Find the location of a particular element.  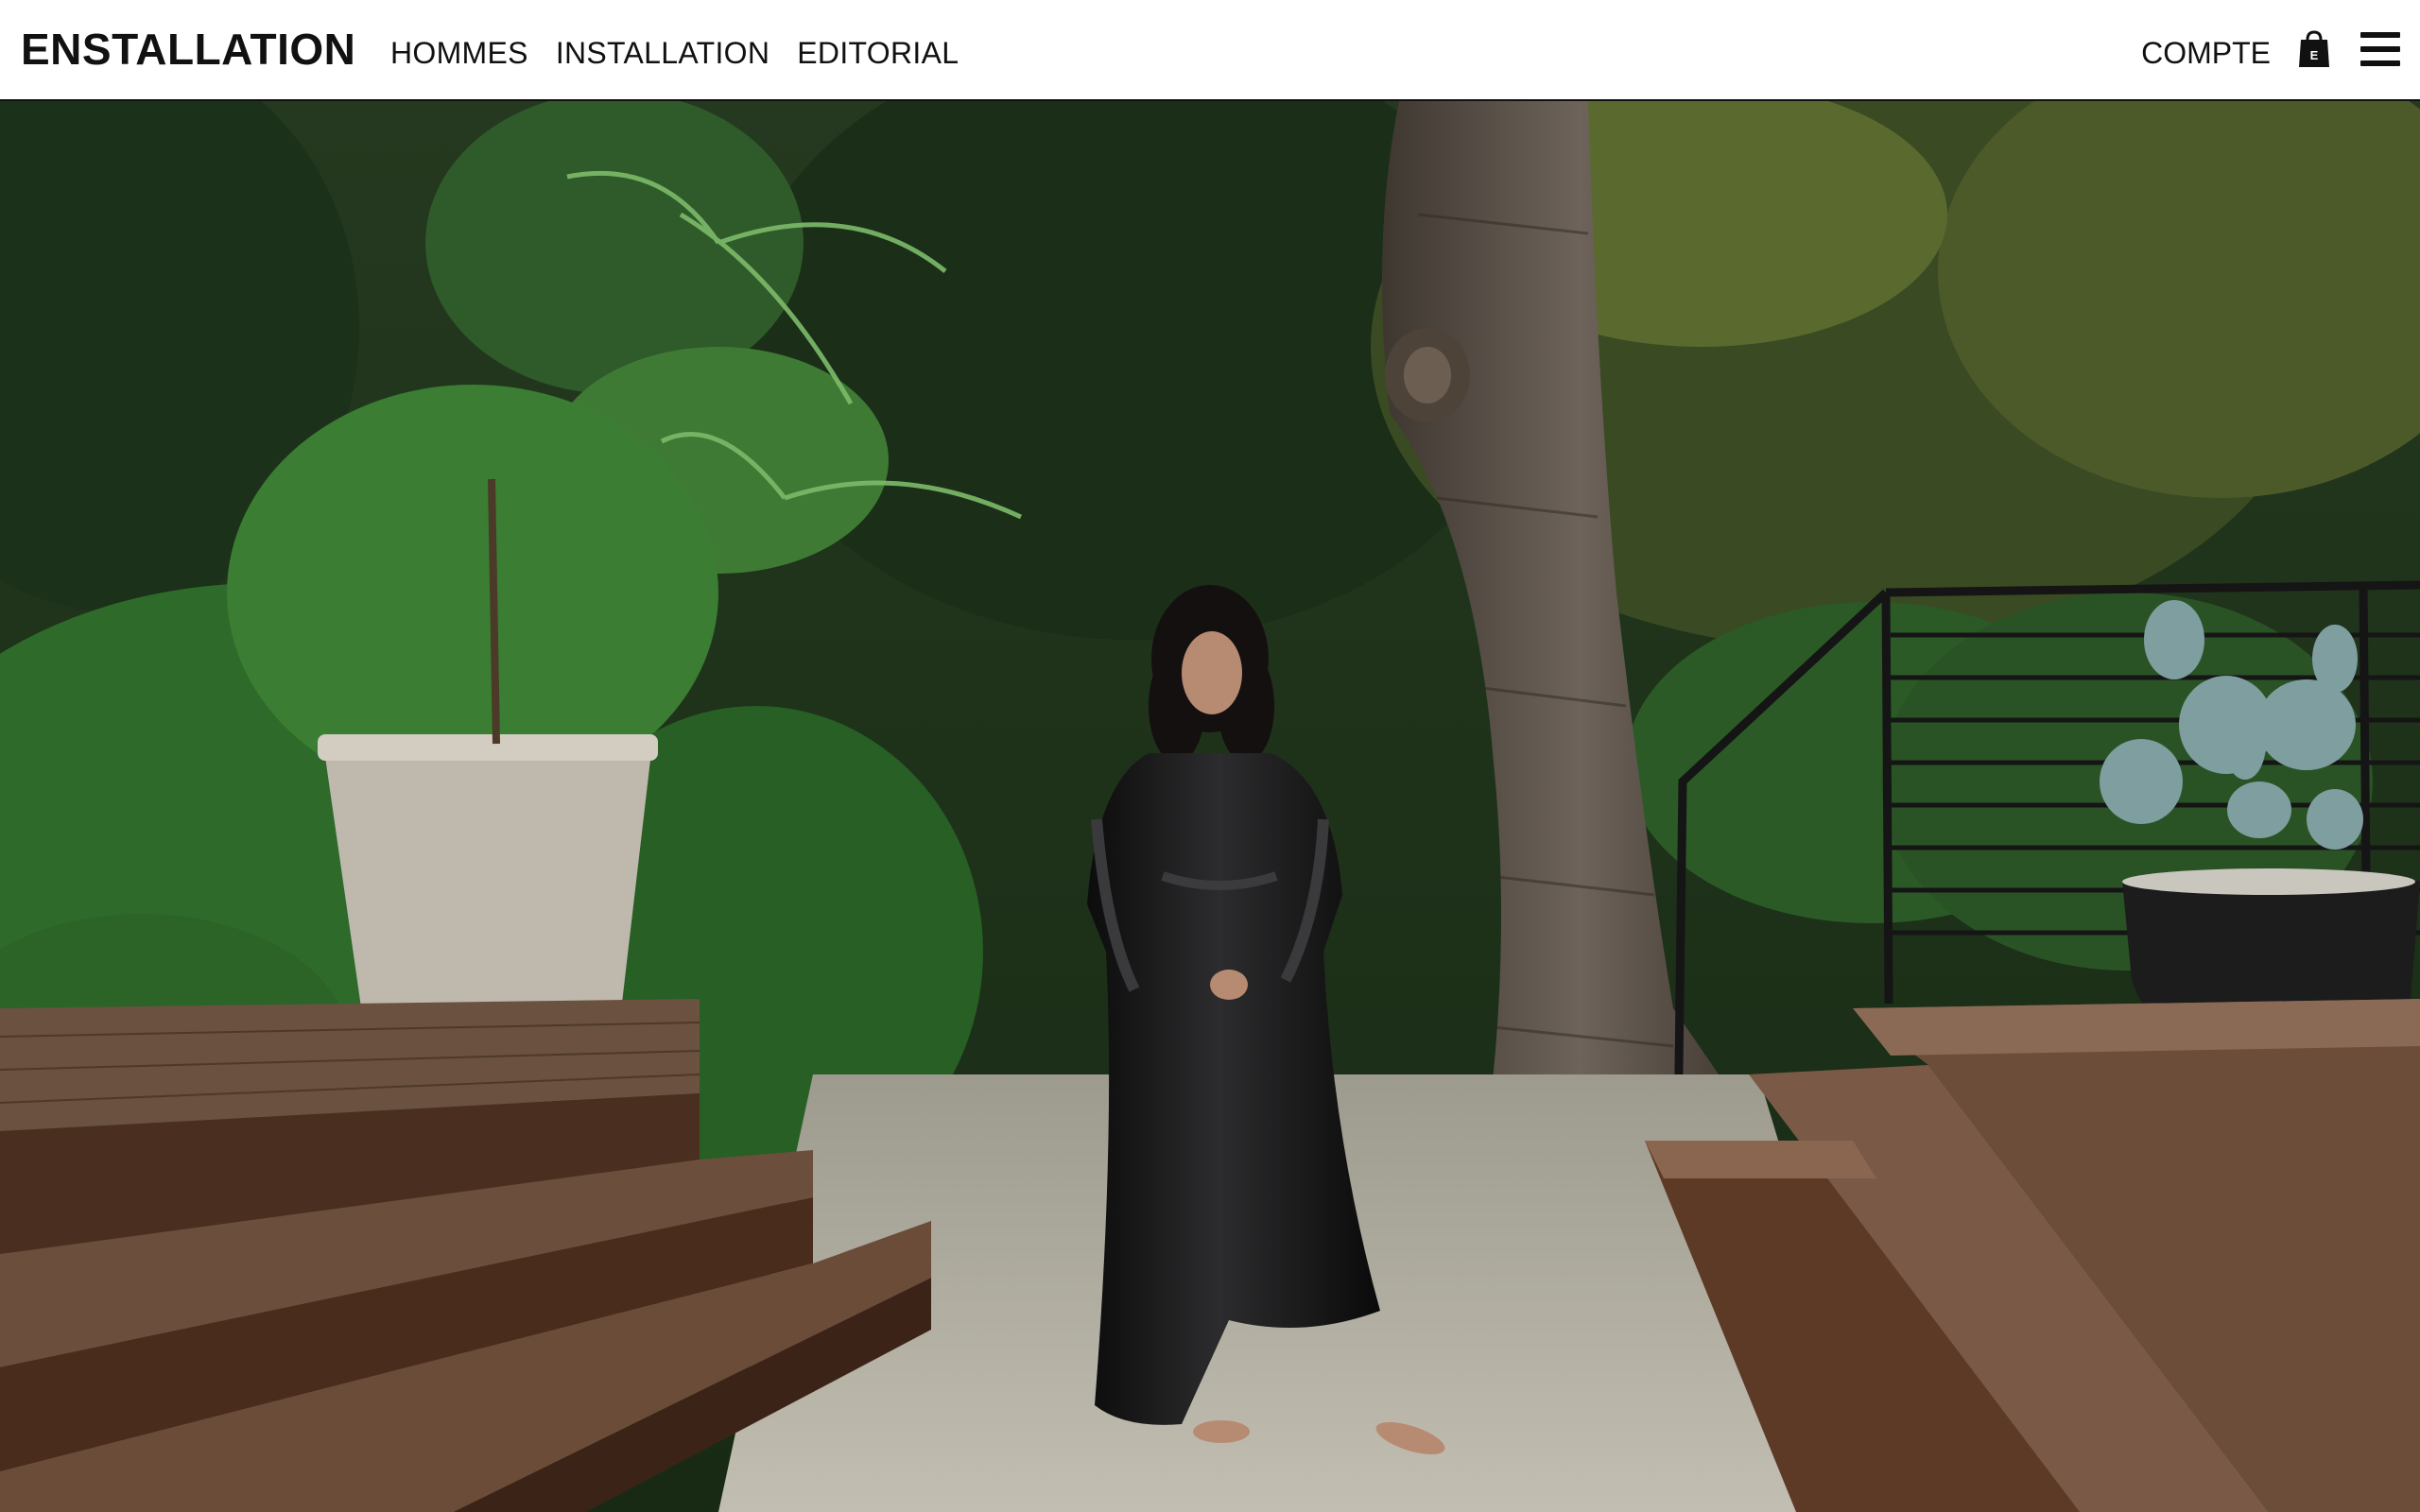

main-nav: HOMMES INSTALLATION EDITORIAL is located at coordinates (674, 53).